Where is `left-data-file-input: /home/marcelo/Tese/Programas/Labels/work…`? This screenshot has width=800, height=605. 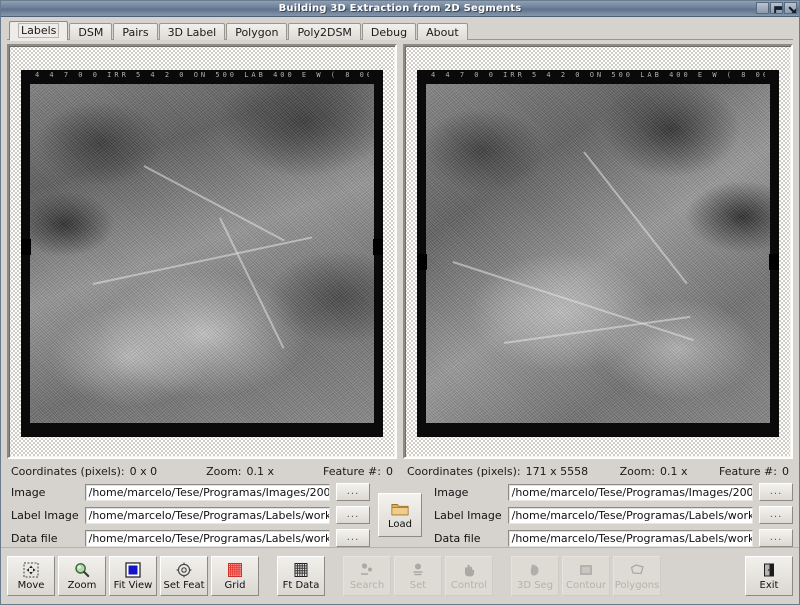
left-data-file-input: /home/marcelo/Tese/Programas/Labels/work… is located at coordinates (207, 538).